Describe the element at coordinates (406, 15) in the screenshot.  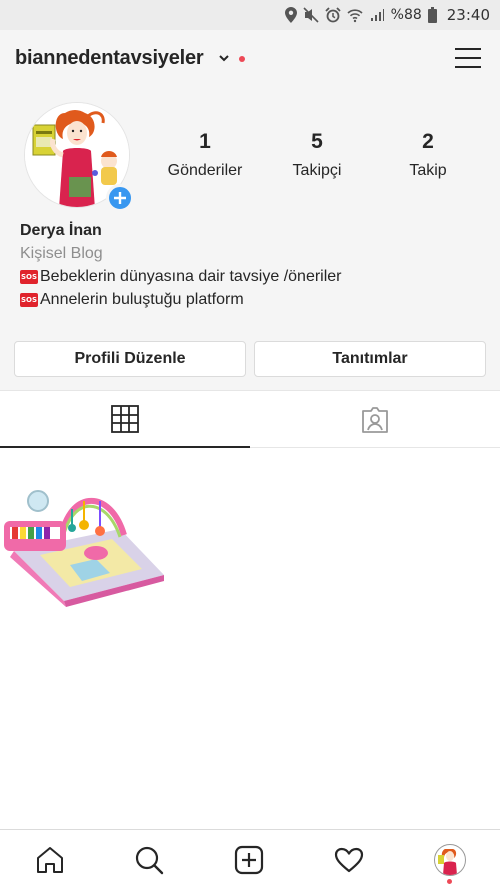
I see `battery-percentage: %88` at that location.